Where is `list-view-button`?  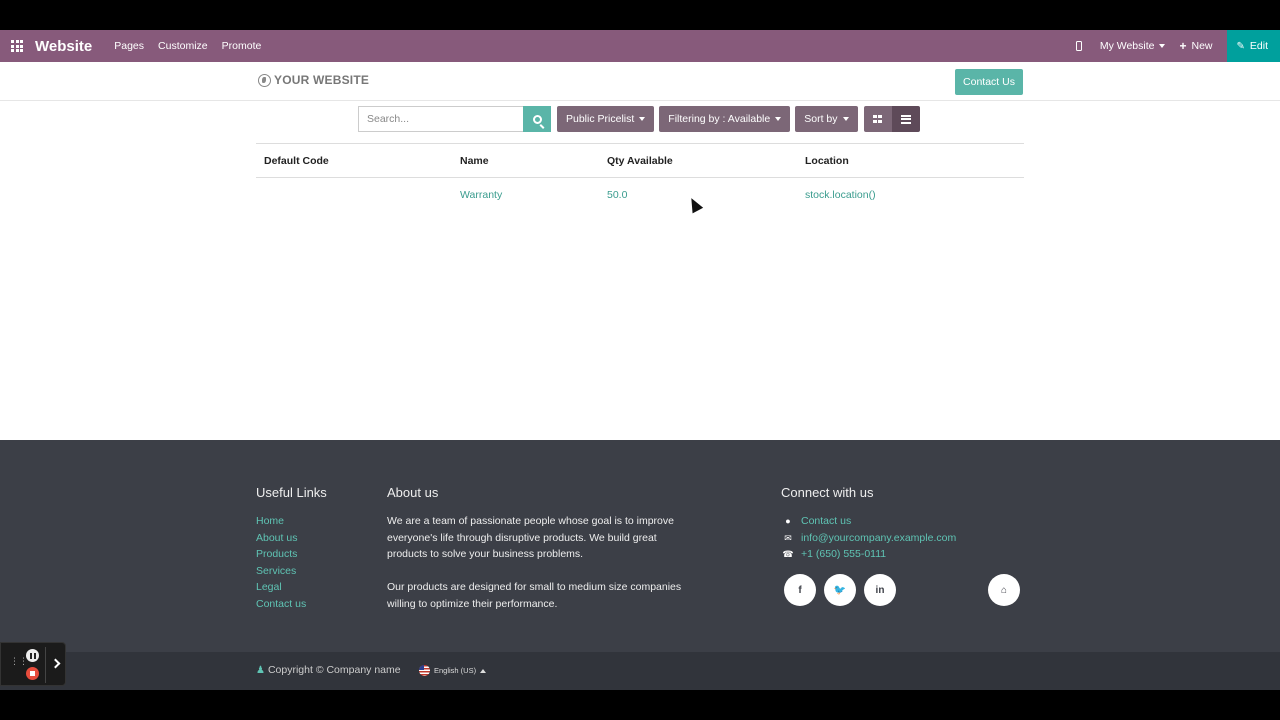
list-view-button is located at coordinates (905, 119).